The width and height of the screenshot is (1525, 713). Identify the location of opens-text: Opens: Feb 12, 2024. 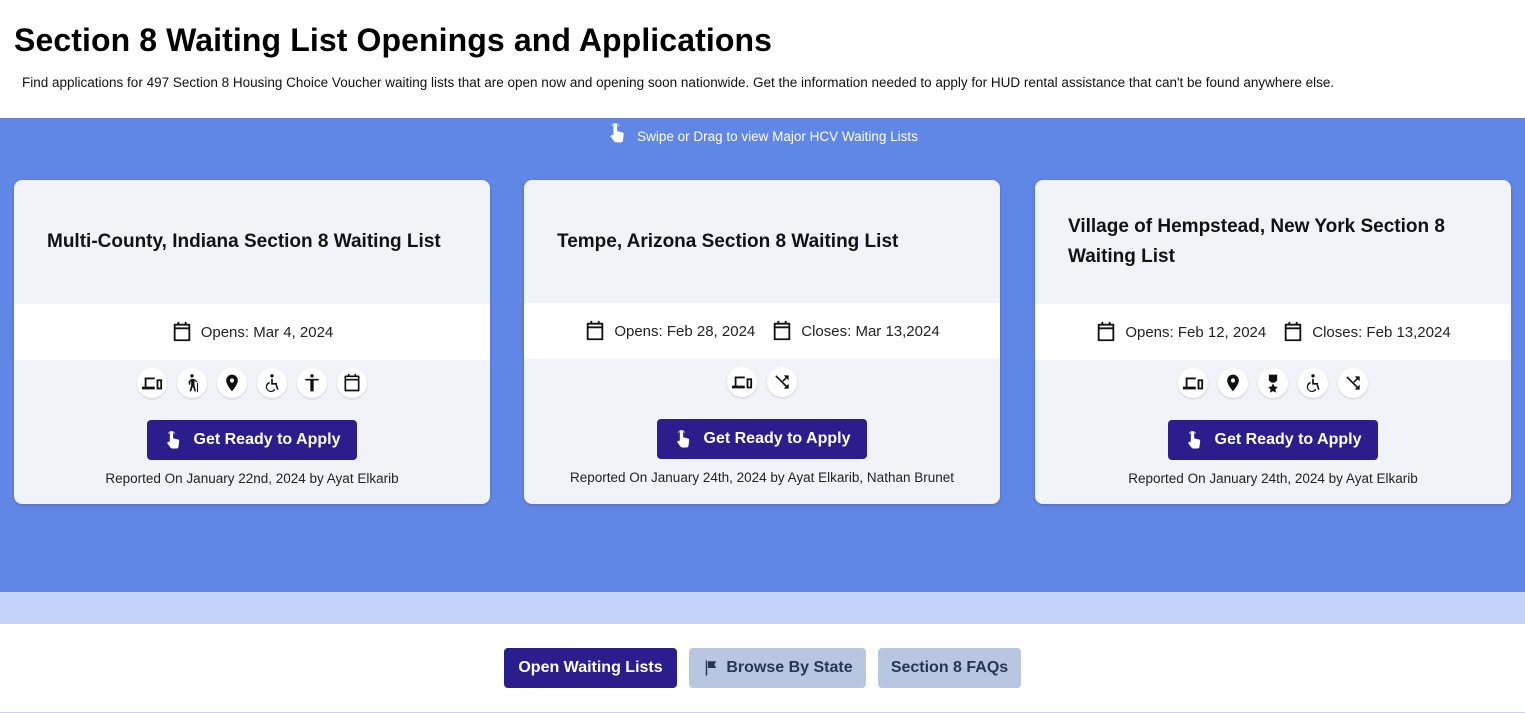
(1196, 332).